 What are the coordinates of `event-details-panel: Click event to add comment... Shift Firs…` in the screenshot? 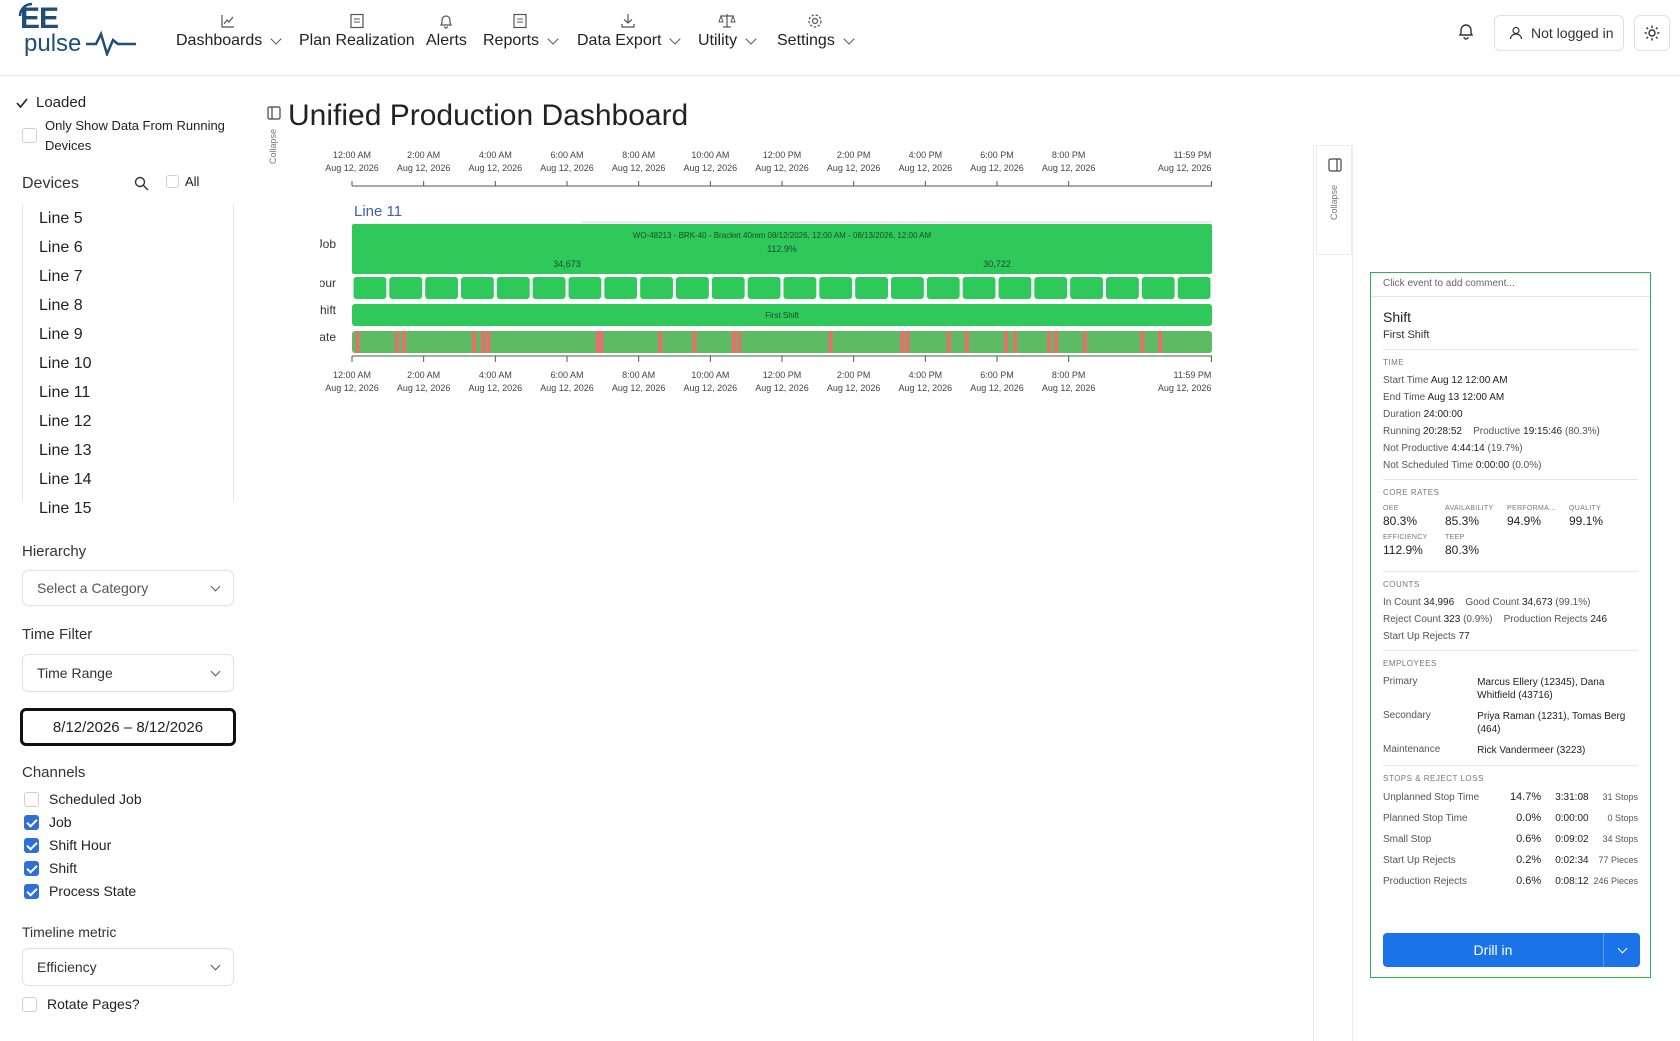 It's located at (1510, 625).